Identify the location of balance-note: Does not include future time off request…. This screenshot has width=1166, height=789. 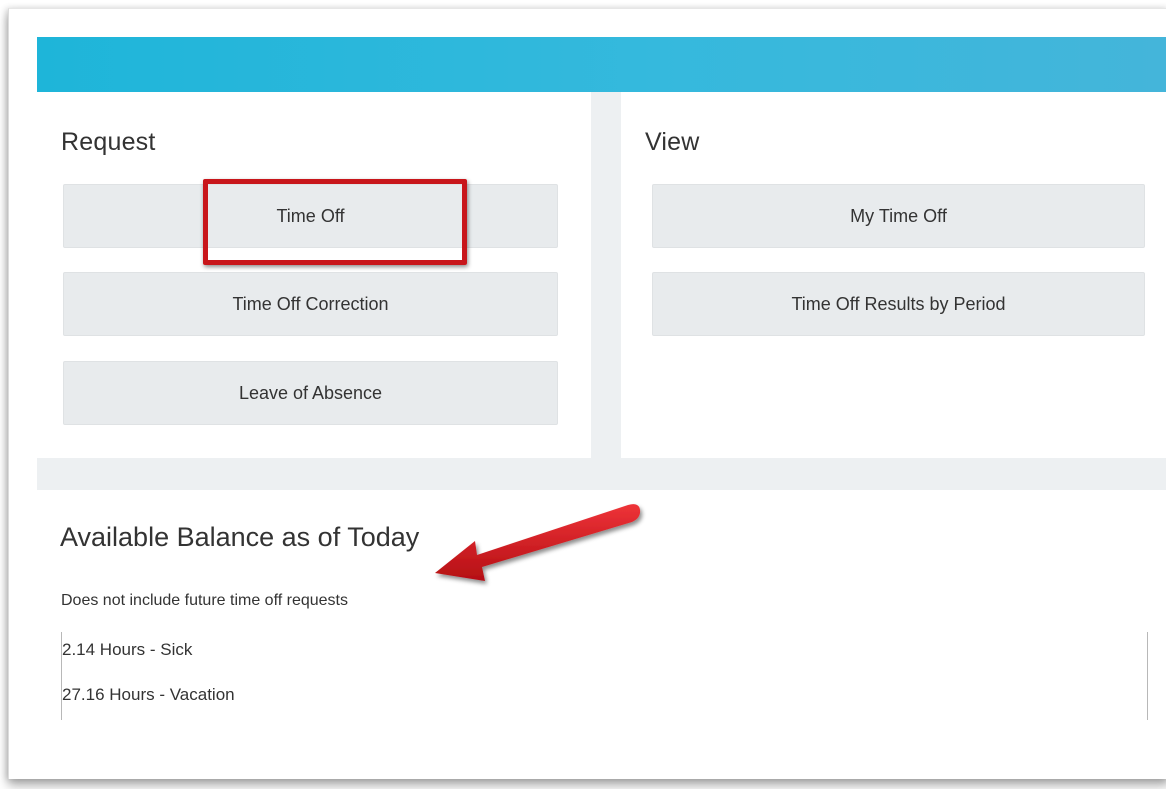
(204, 600).